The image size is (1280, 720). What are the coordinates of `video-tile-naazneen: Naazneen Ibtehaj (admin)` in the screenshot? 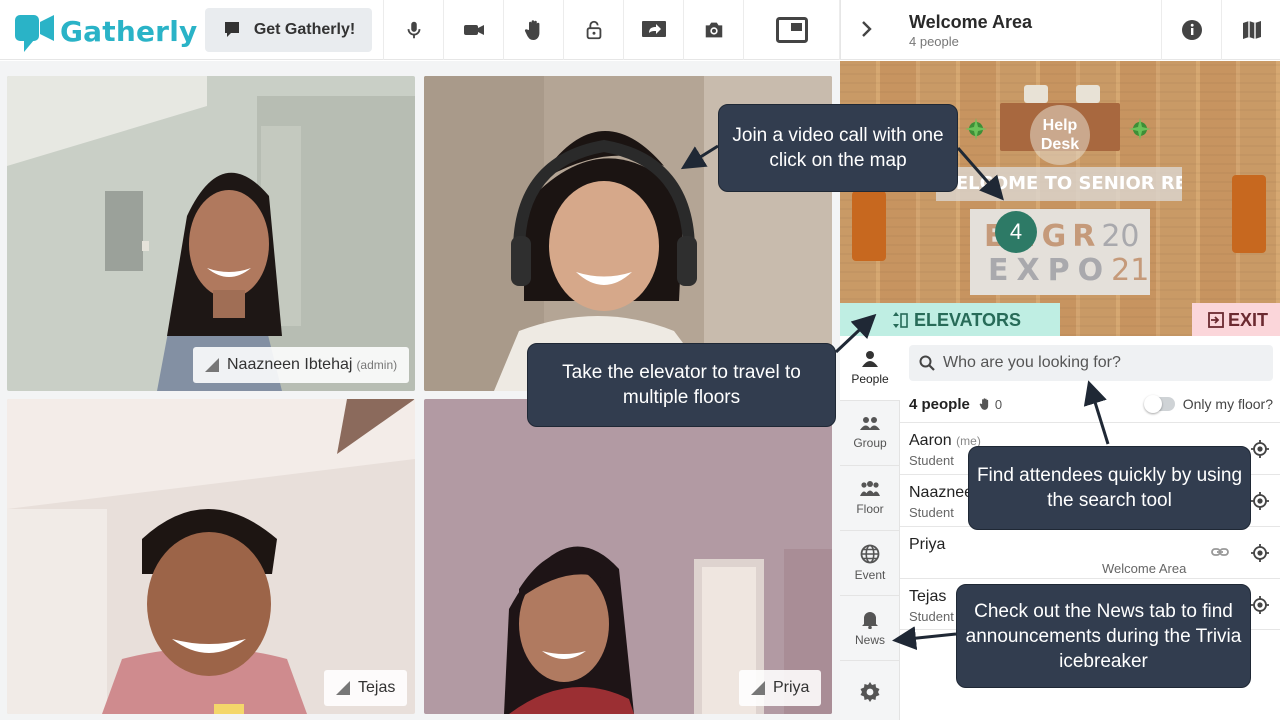 It's located at (211, 233).